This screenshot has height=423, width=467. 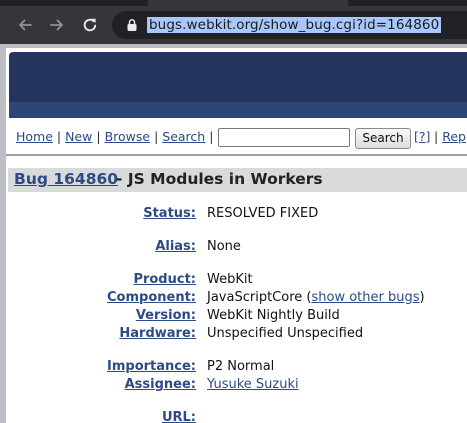 I want to click on status-label-text: Status, so click(x=167, y=213).